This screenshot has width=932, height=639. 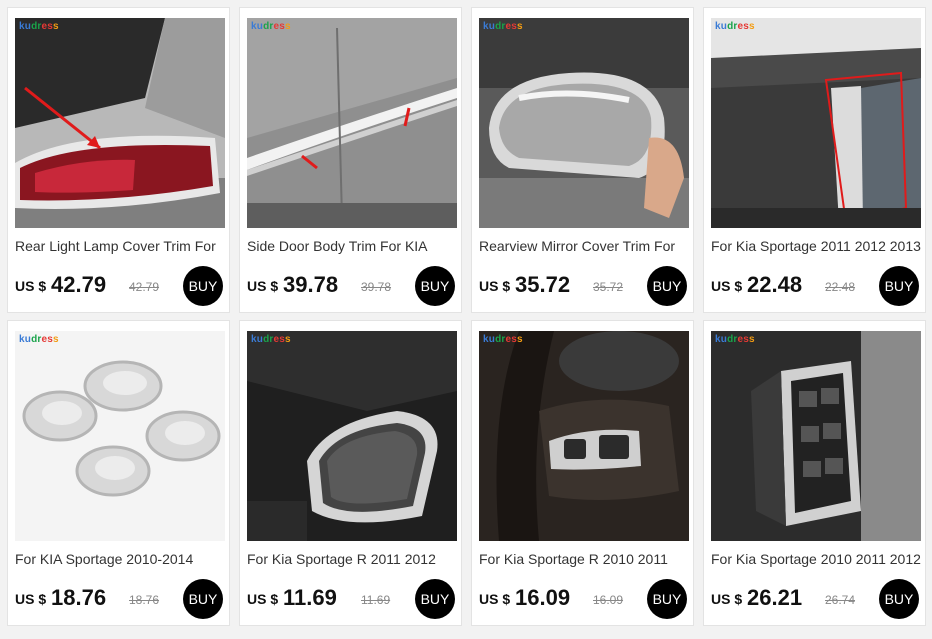 What do you see at coordinates (543, 597) in the screenshot?
I see `price: 16.09` at bounding box center [543, 597].